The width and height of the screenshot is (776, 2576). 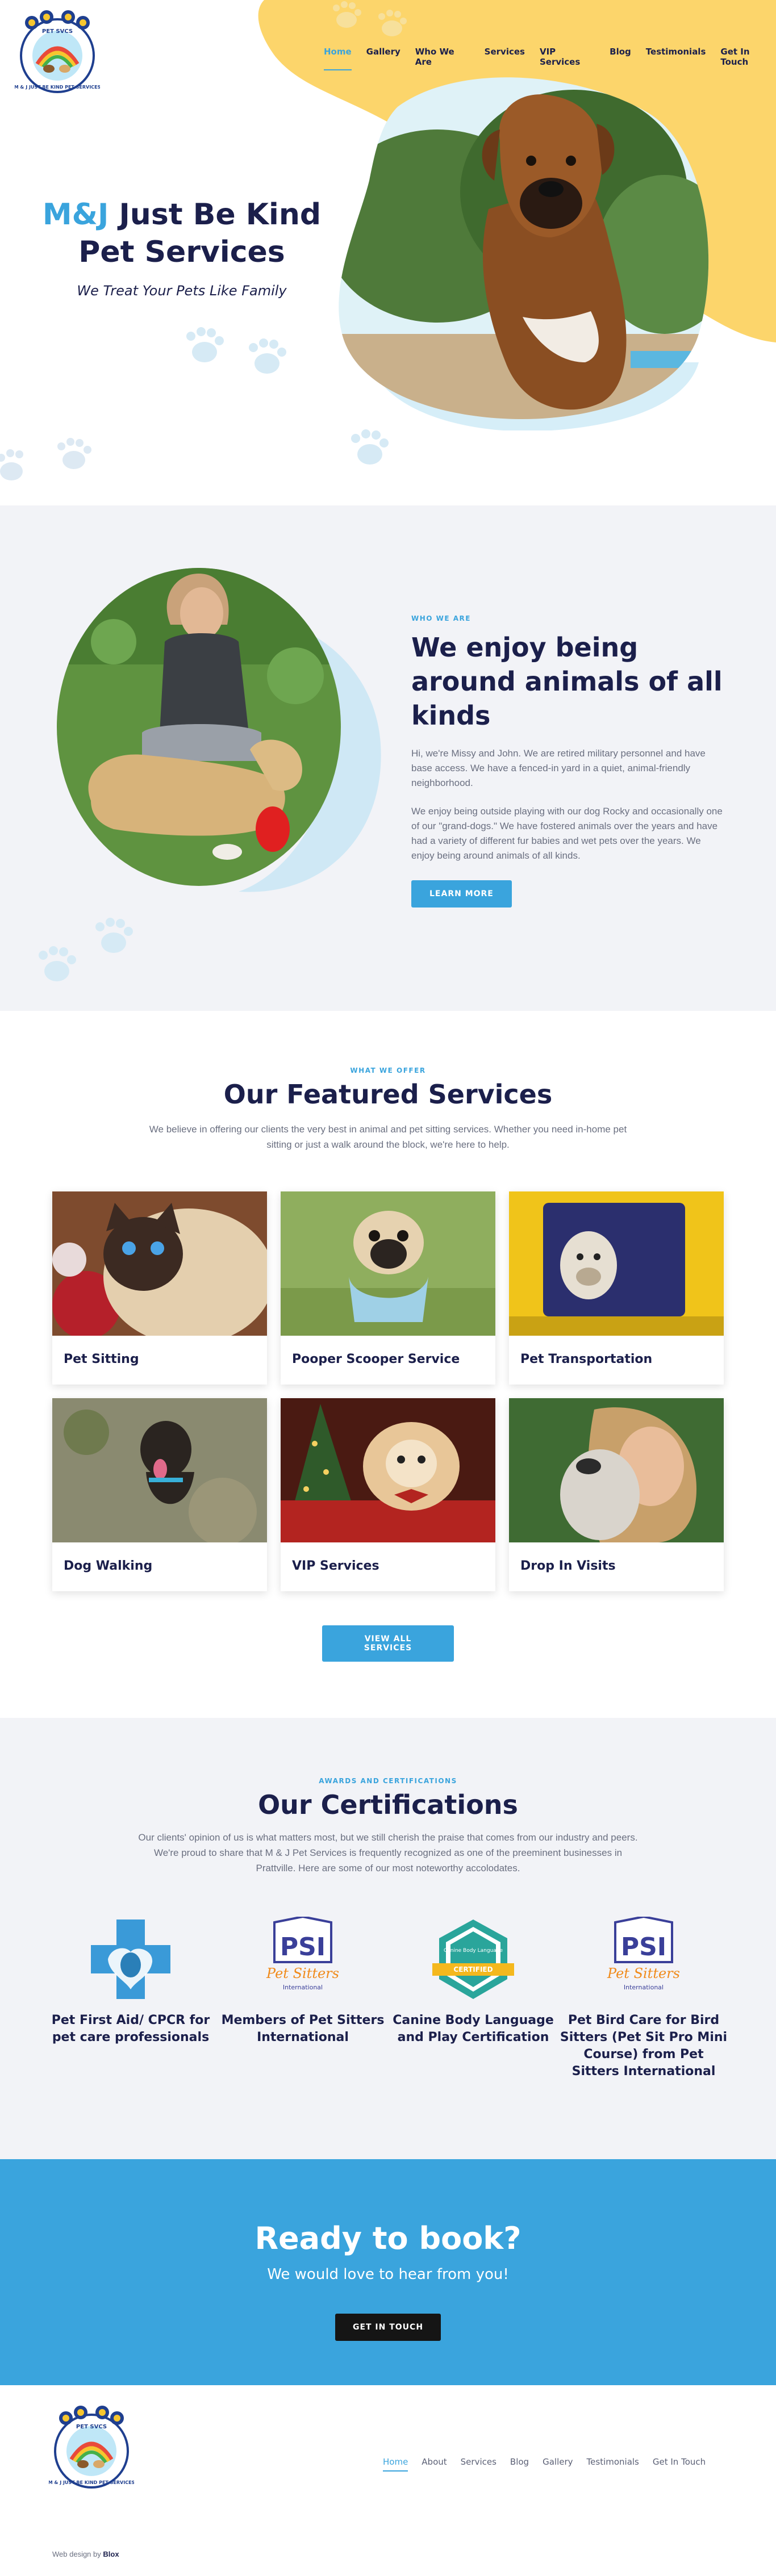 I want to click on service-card-pet-transportation: Pet Transportation, so click(x=616, y=1288).